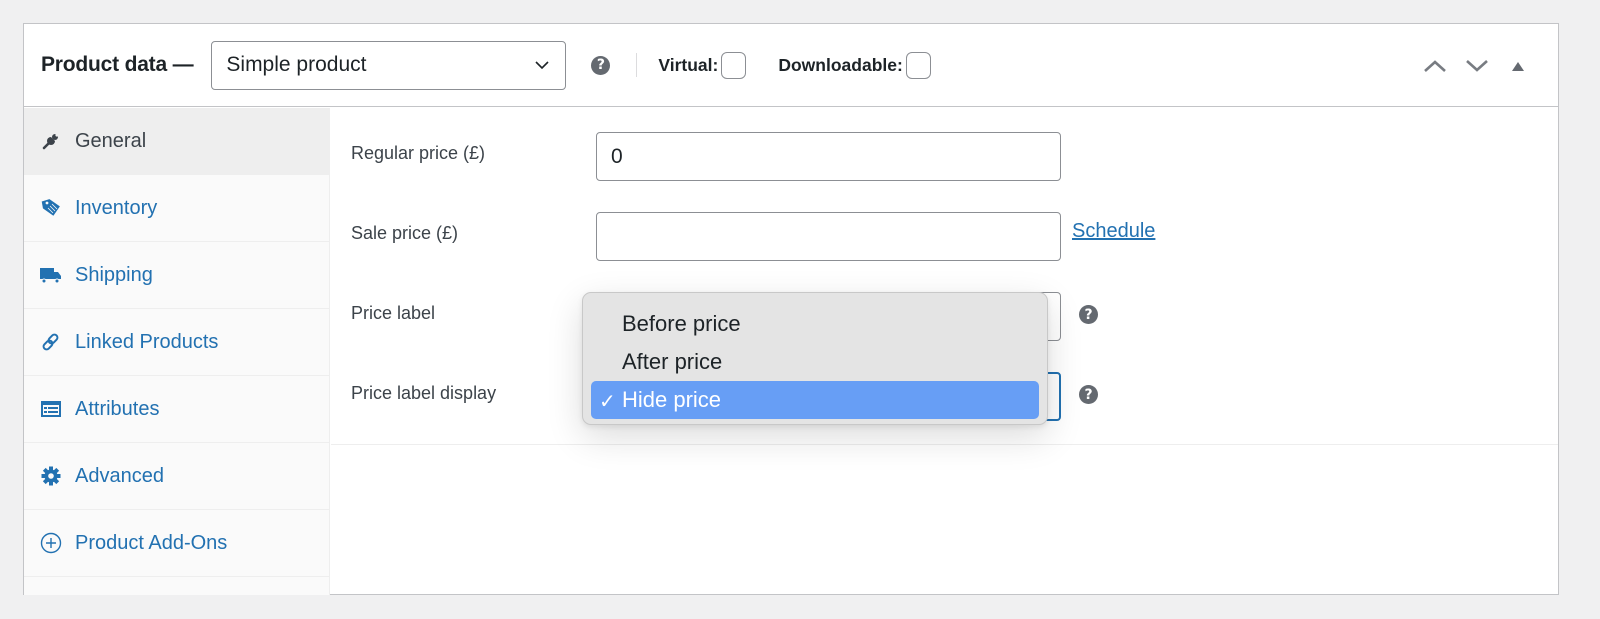 The width and height of the screenshot is (1600, 619). What do you see at coordinates (51, 275) in the screenshot?
I see `truck-icon` at bounding box center [51, 275].